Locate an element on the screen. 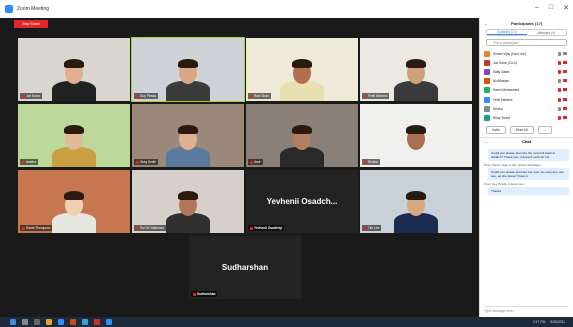  video-tile: Greg Smith is located at coordinates (188, 135).